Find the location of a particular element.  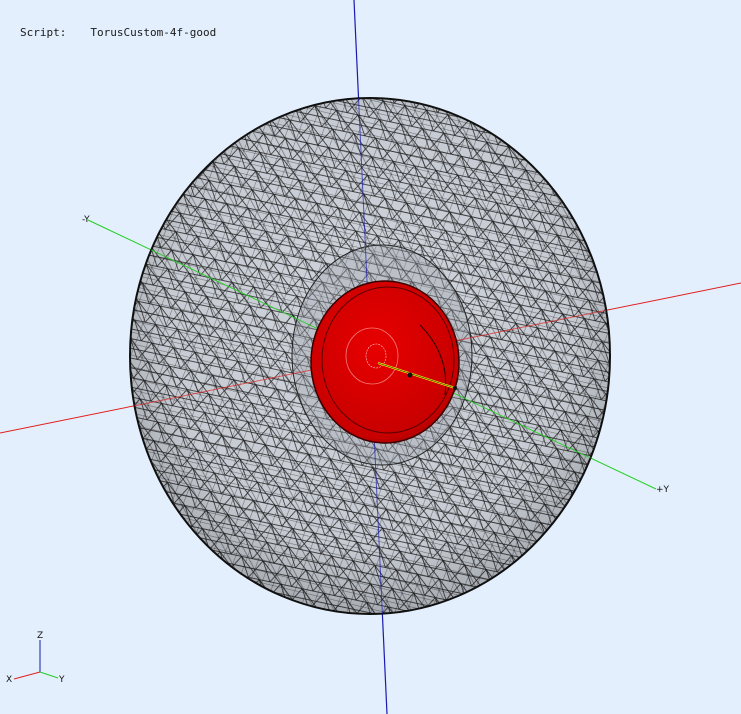

red-inner-part is located at coordinates (385, 362).